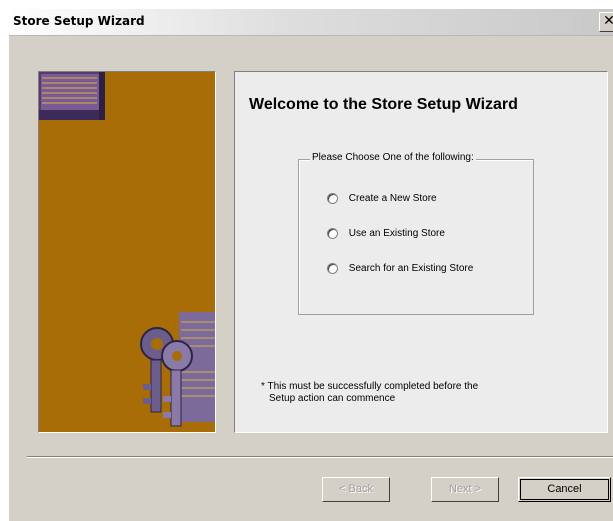  Describe the element at coordinates (411, 268) in the screenshot. I see `option-label: Search for an Existing Store` at that location.